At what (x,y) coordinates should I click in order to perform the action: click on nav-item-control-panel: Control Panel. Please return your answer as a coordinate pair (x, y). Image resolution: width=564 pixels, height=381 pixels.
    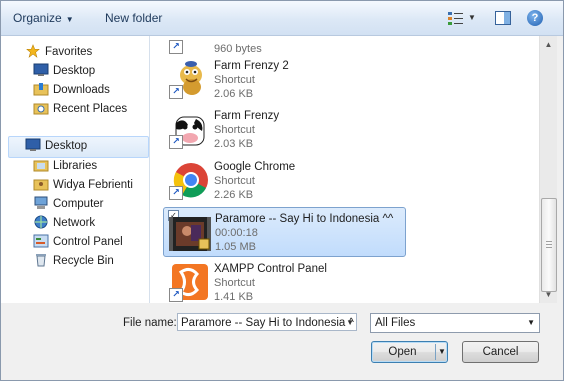
    Looking at the image, I should click on (78, 242).